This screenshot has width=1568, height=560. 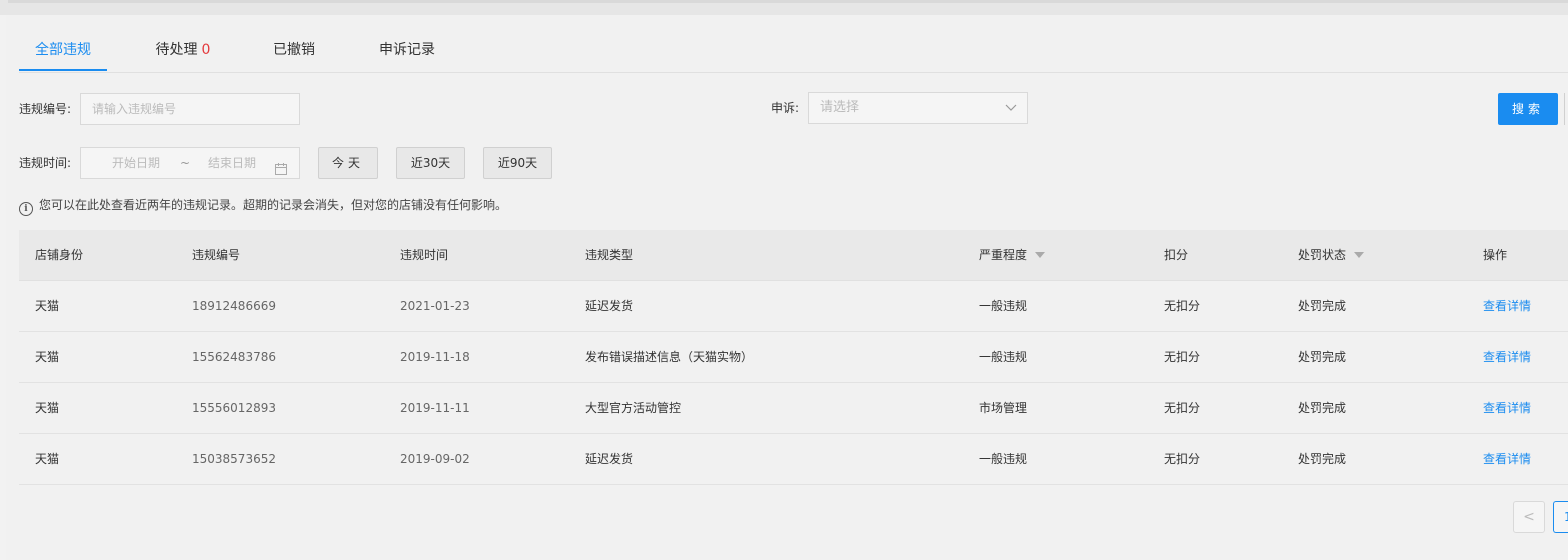 I want to click on violation-type: 发布错误描述信息（天猫实物）, so click(x=669, y=357).